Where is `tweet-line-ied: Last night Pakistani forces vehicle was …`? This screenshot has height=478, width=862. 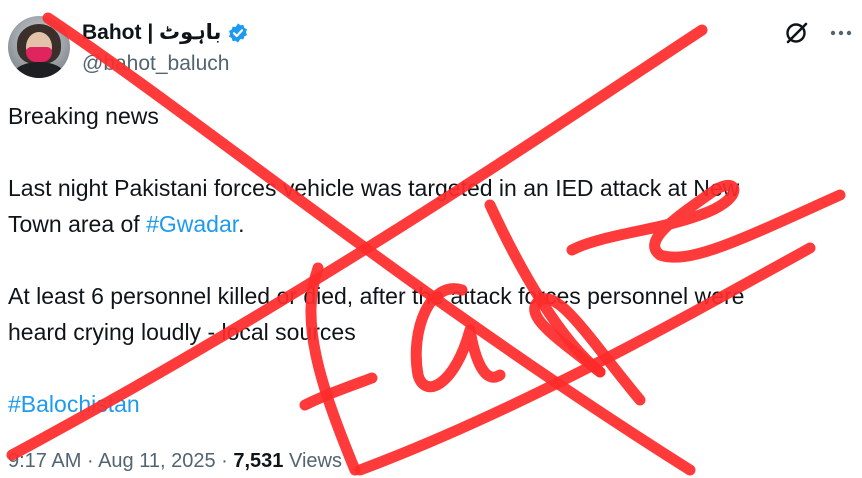
tweet-line-ied: Last night Pakistani forces vehicle was … is located at coordinates (374, 188).